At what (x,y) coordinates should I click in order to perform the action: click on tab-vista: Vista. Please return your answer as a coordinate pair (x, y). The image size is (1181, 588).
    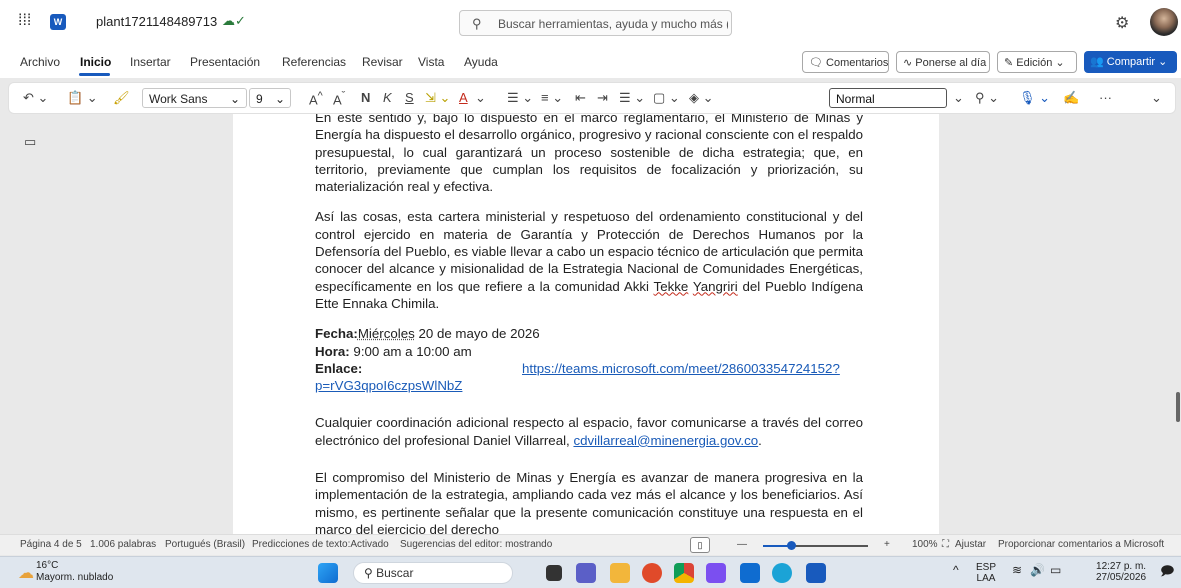
    Looking at the image, I should click on (431, 62).